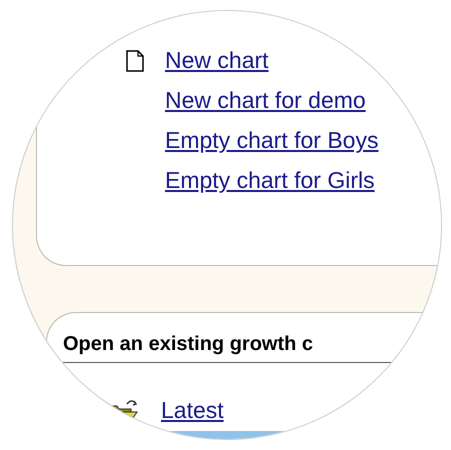 This screenshot has width=451, height=450. What do you see at coordinates (135, 61) in the screenshot?
I see `document-icon` at bounding box center [135, 61].